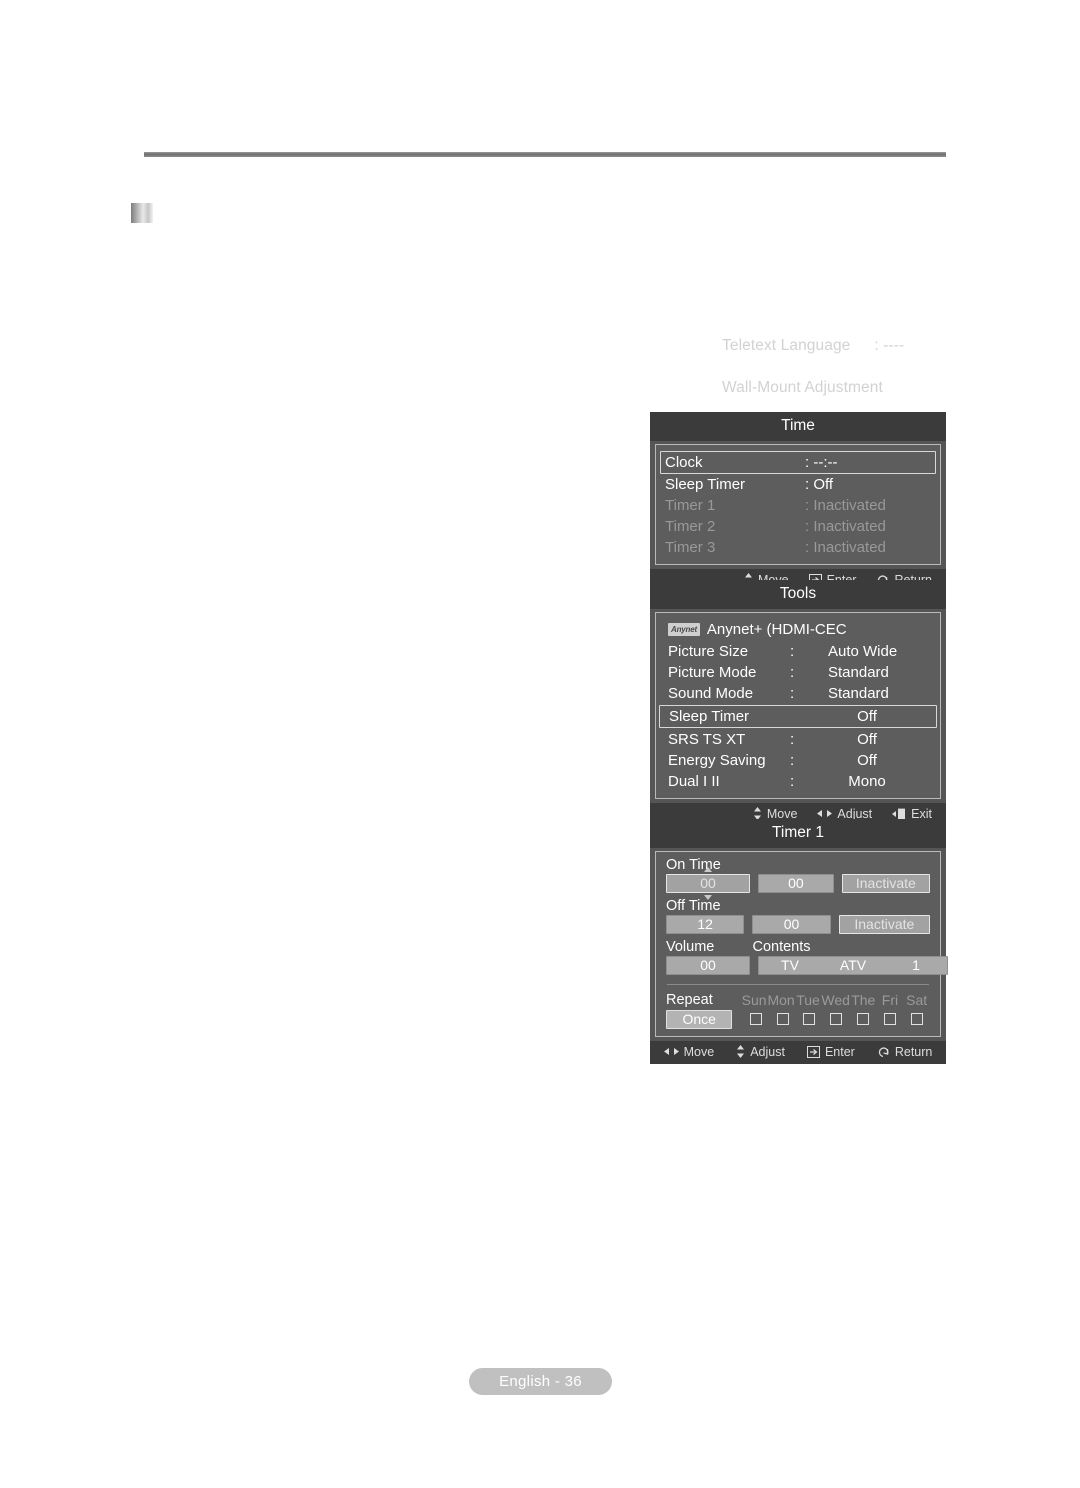 This screenshot has height=1488, width=1080. I want to click on time-row-clock-label: Clock, so click(684, 462).